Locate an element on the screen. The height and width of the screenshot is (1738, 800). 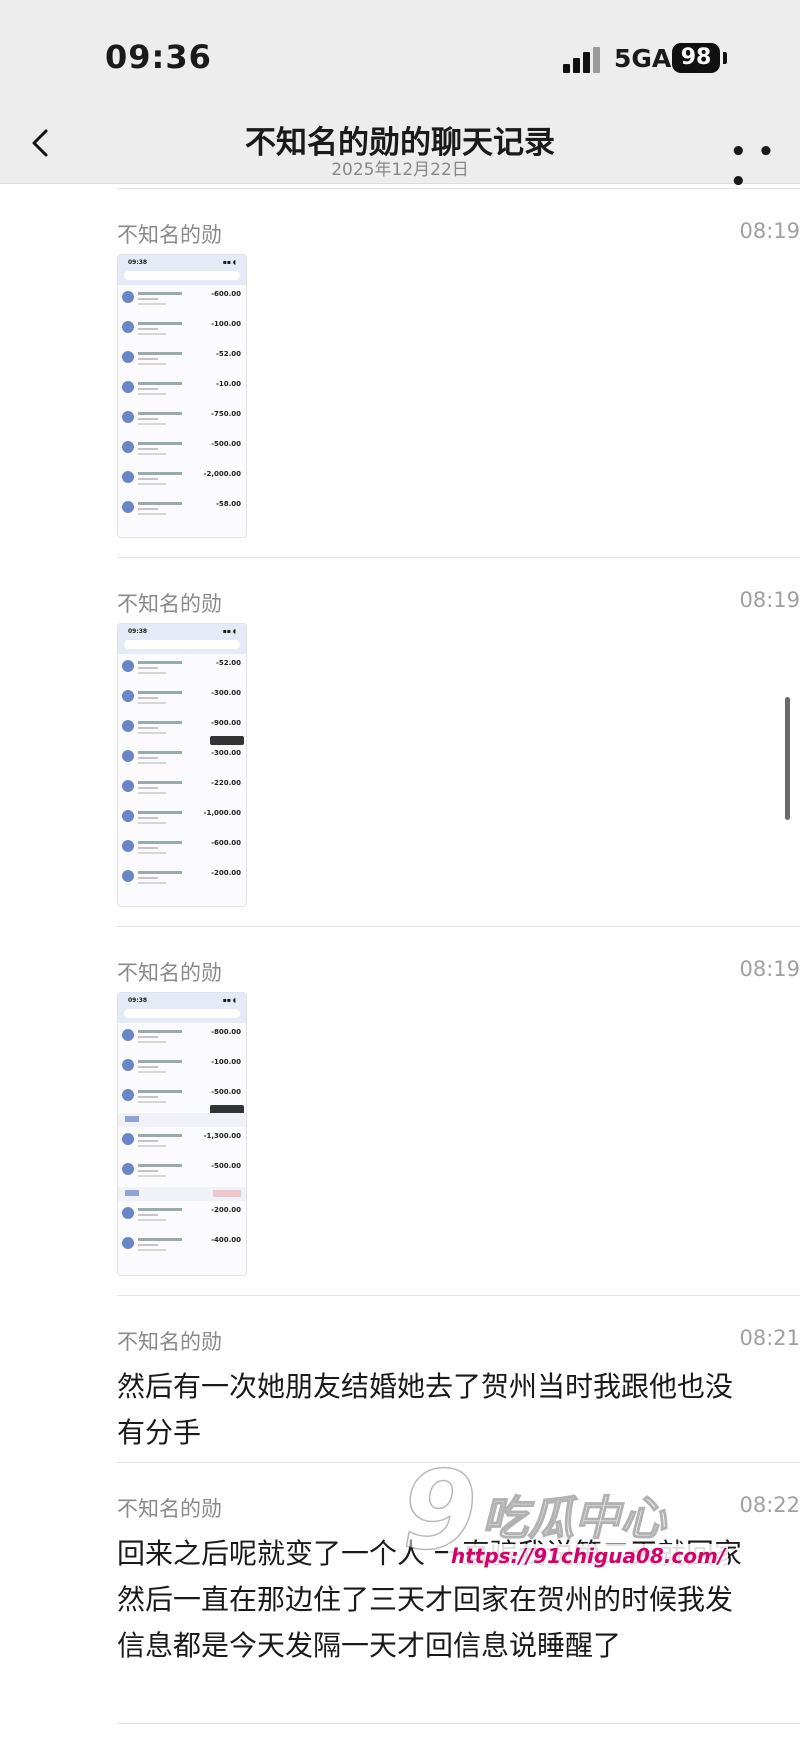
scrollbar is located at coordinates (787, 758).